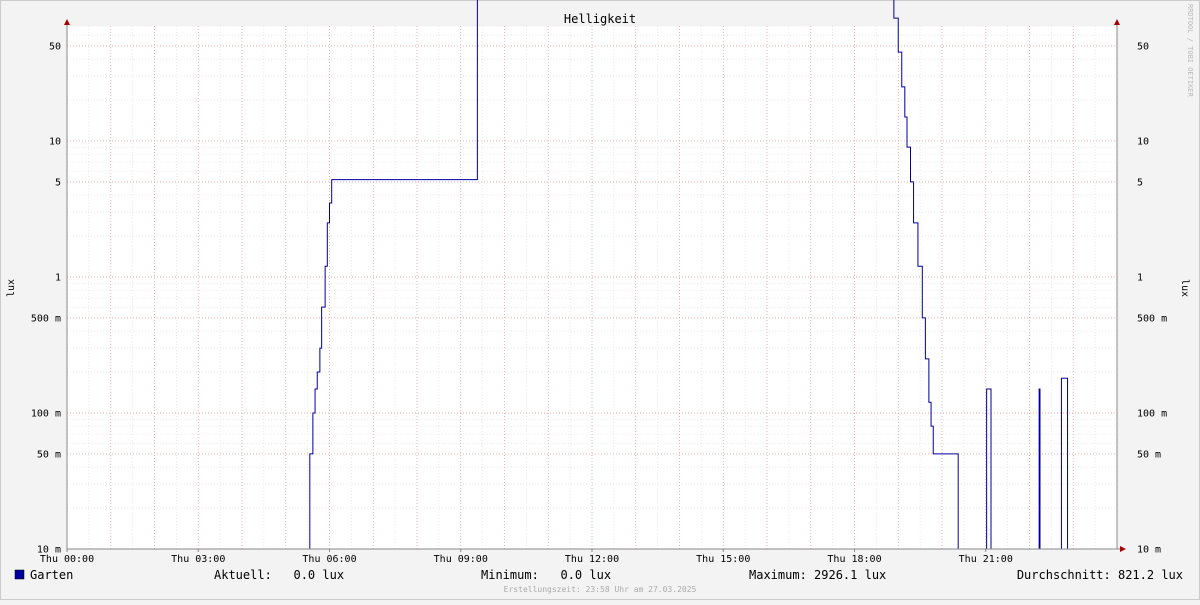 Image resolution: width=1200 pixels, height=605 pixels. What do you see at coordinates (1152, 318) in the screenshot?
I see `y-tick-label-right: 500 m` at bounding box center [1152, 318].